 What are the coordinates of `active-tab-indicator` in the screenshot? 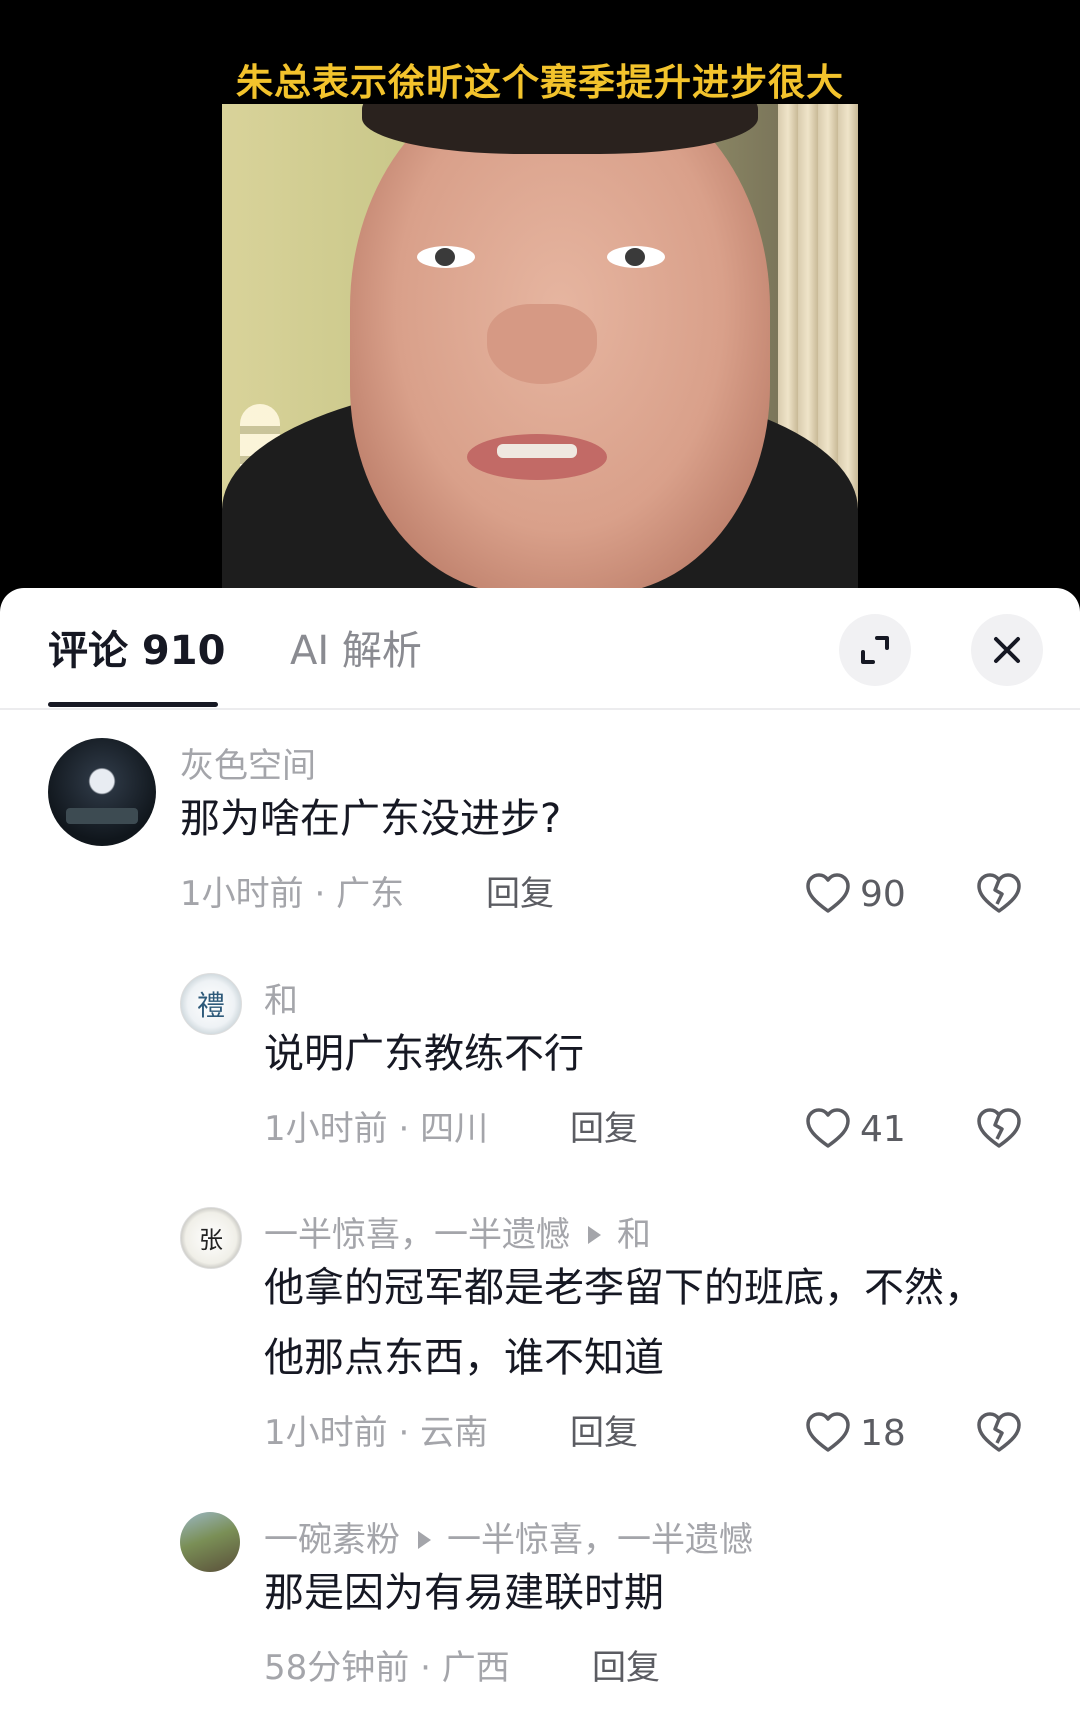 It's located at (133, 704).